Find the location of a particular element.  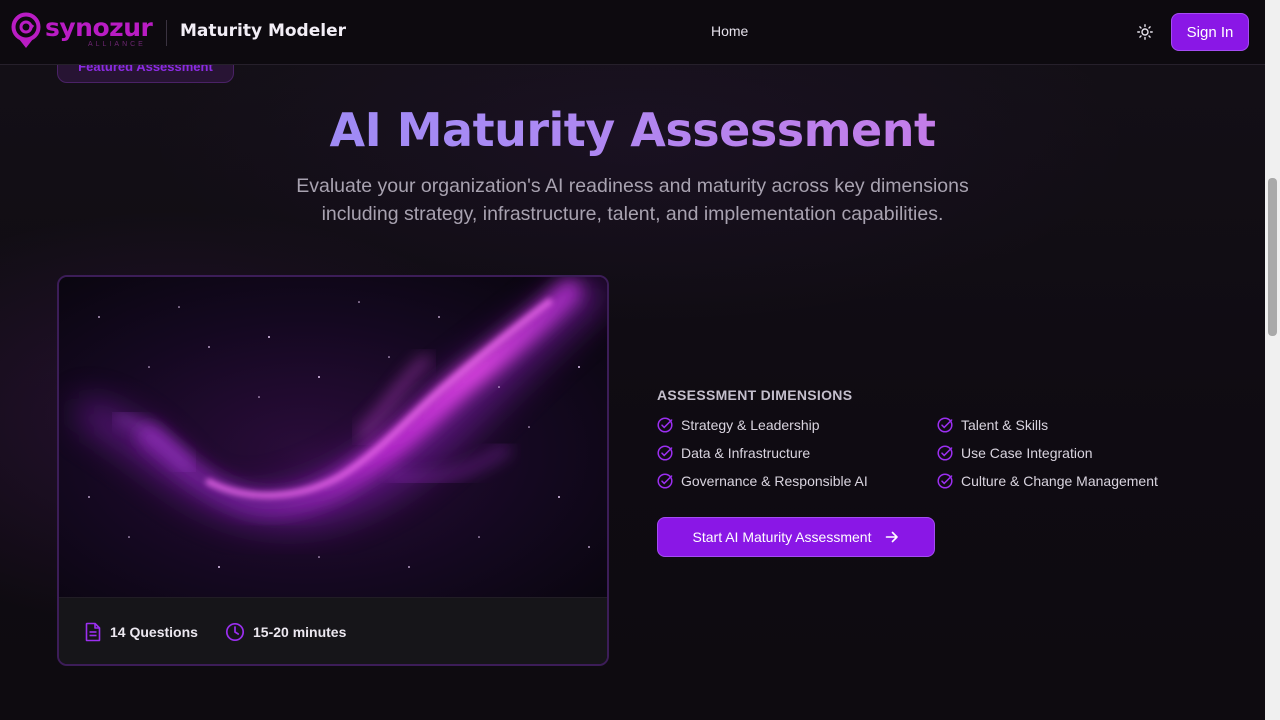

nav-home-link: Home is located at coordinates (729, 31).